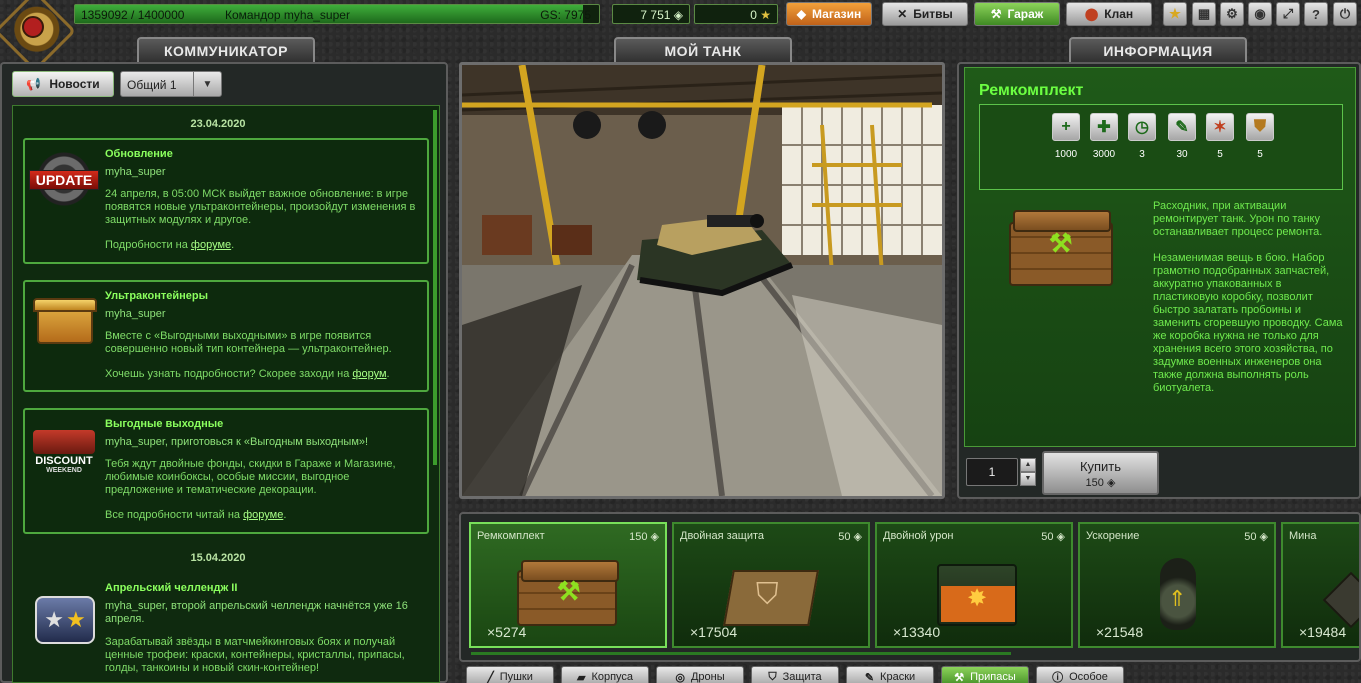 Image resolution: width=1361 pixels, height=683 pixels. What do you see at coordinates (703, 50) in the screenshot?
I see `my-tank-tab: МОЙ ТАНК` at bounding box center [703, 50].